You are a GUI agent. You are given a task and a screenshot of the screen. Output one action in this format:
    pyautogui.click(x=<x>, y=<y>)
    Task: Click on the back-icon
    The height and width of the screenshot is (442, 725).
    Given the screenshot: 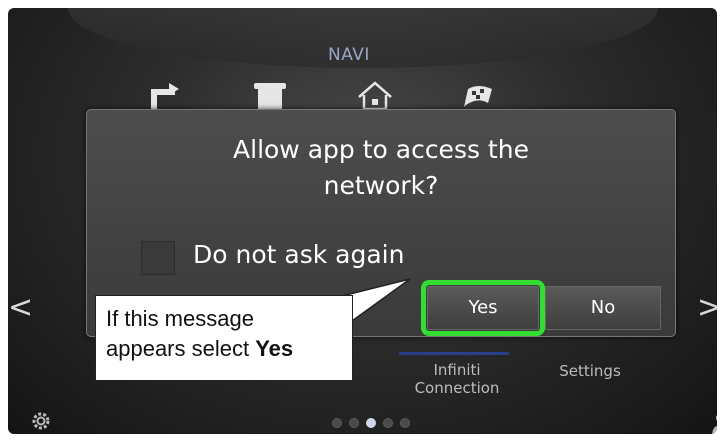 What is the action you would take?
    pyautogui.click(x=165, y=95)
    